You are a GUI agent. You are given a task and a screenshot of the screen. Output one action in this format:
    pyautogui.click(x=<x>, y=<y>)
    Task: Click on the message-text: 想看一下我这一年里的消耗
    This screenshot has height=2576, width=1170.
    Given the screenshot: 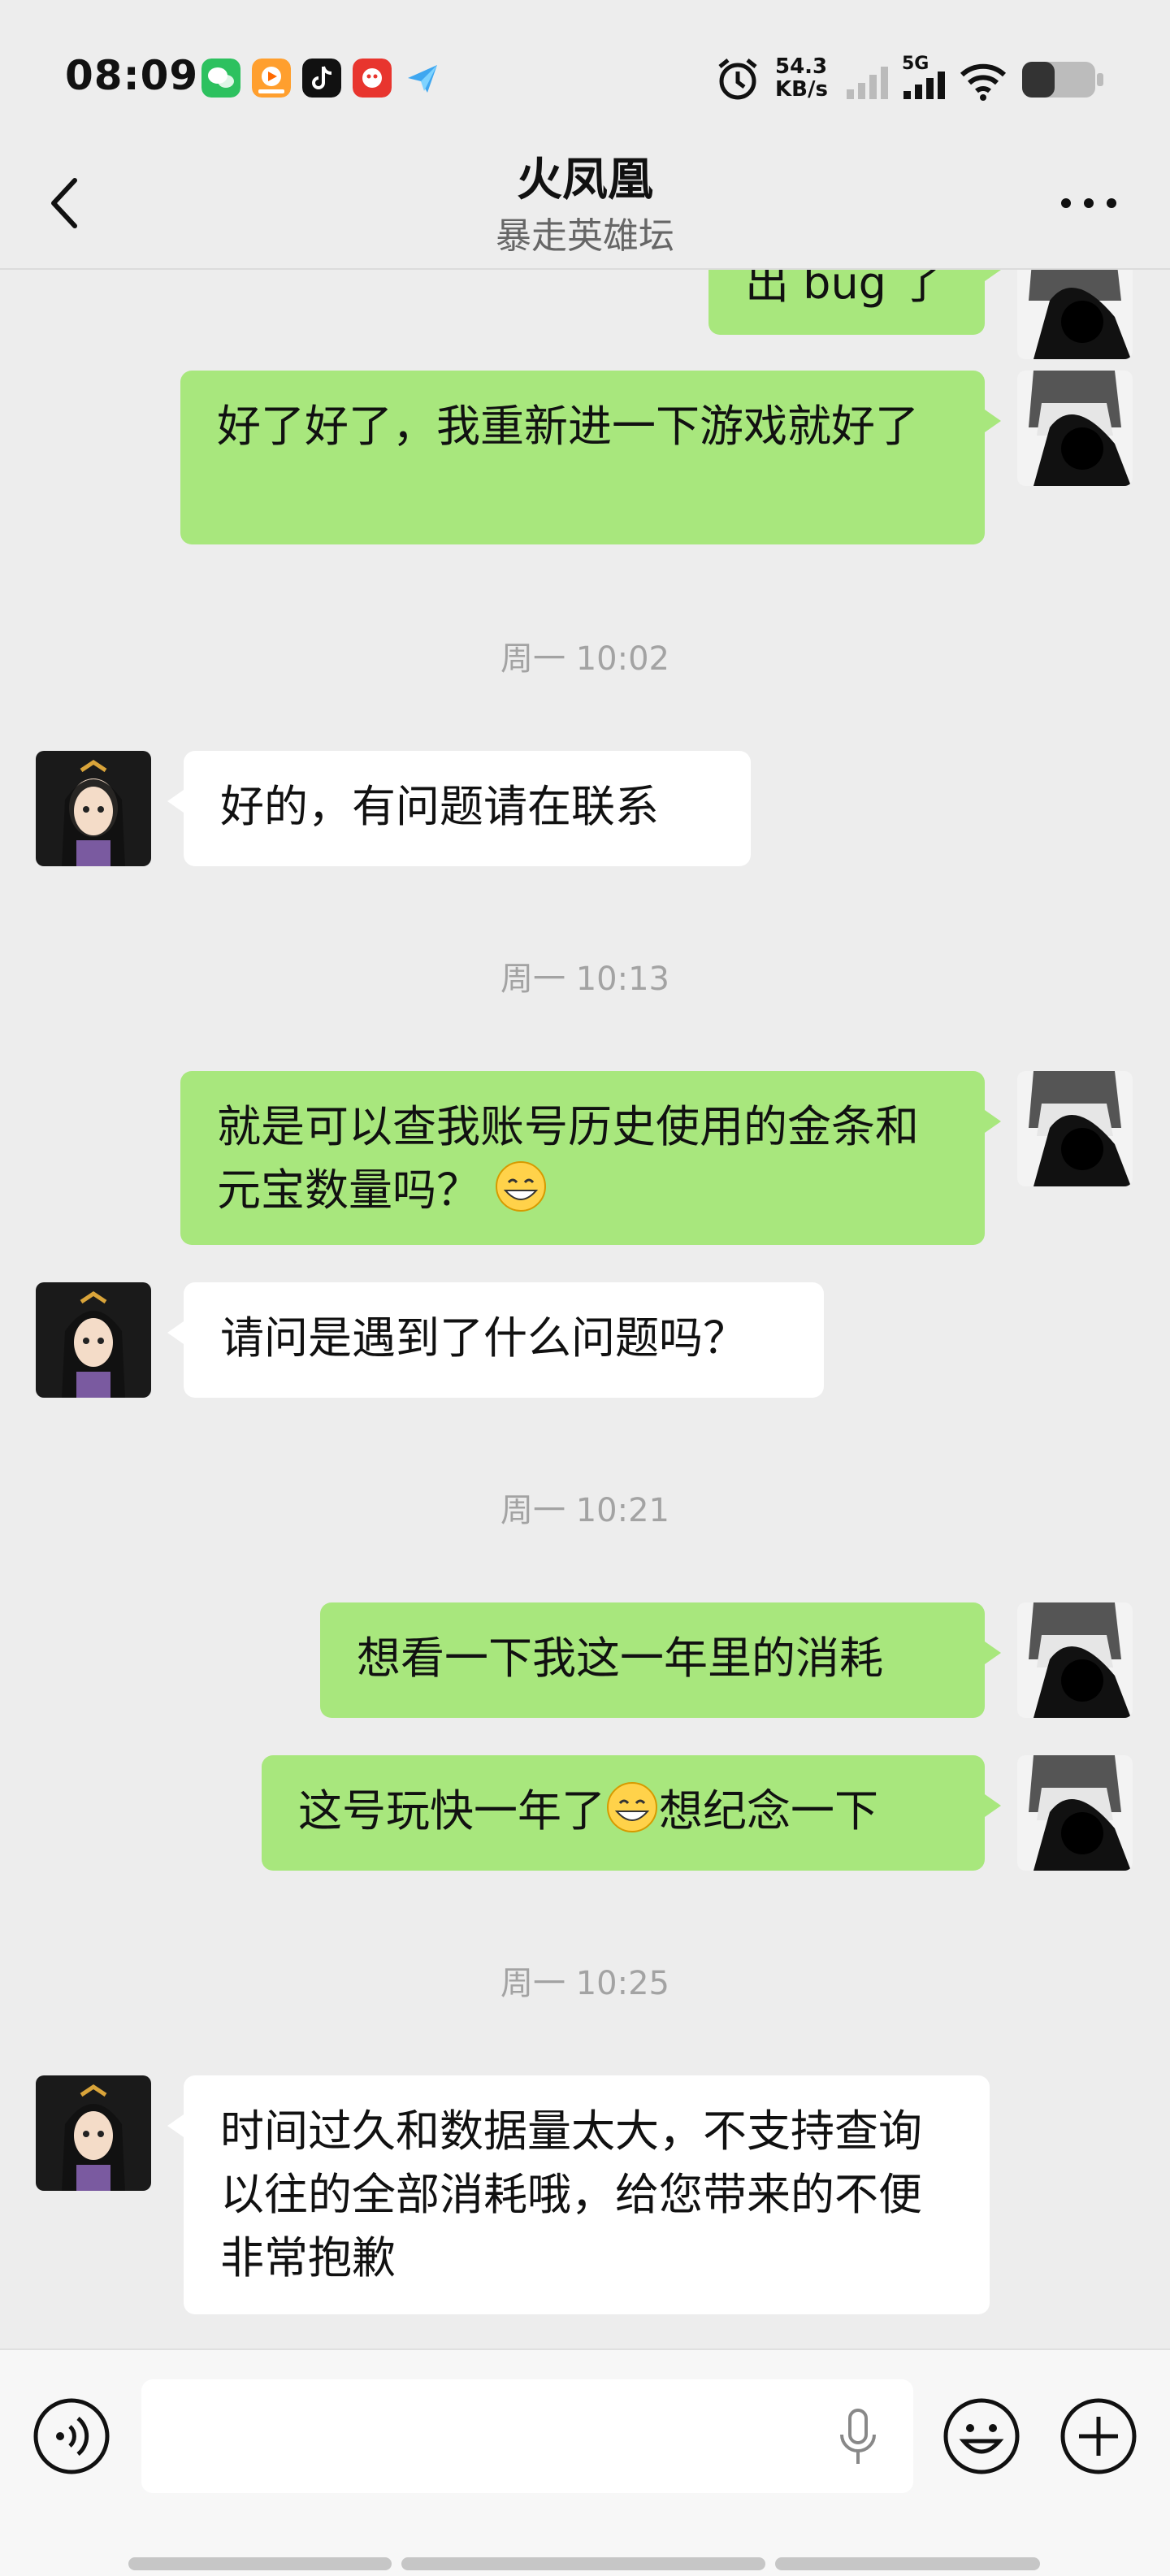 What is the action you would take?
    pyautogui.click(x=620, y=1658)
    